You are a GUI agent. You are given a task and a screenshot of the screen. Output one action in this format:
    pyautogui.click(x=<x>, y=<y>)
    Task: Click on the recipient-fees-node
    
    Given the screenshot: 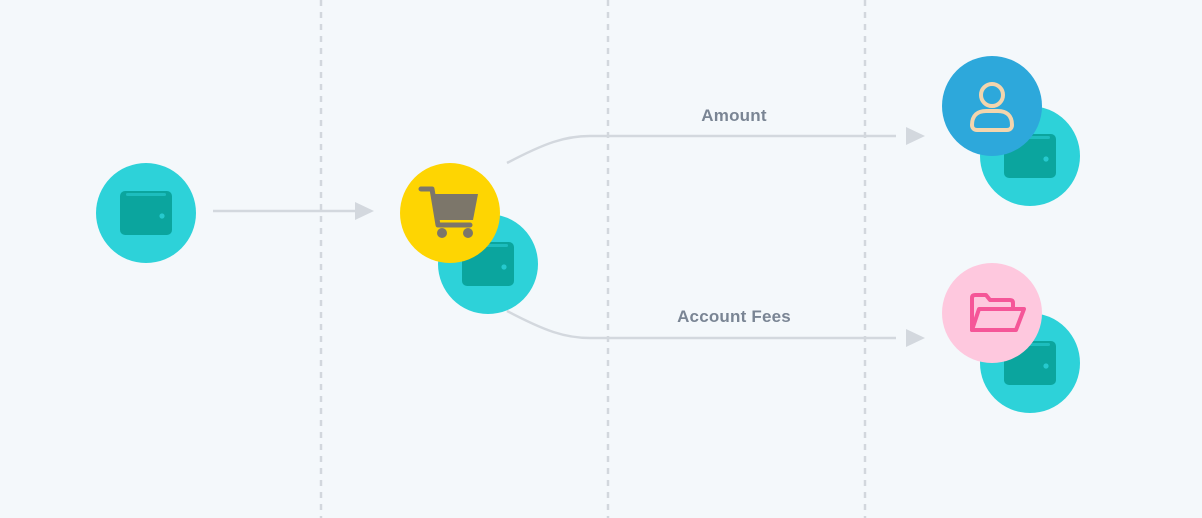 What is the action you would take?
    pyautogui.click(x=1011, y=338)
    